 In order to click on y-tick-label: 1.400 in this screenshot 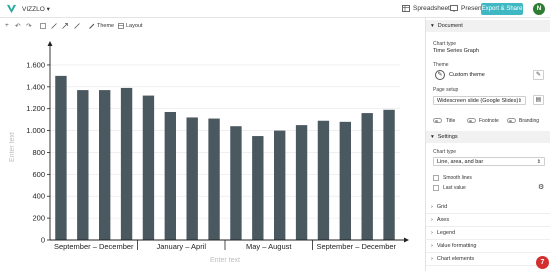, I will do `click(35, 86)`.